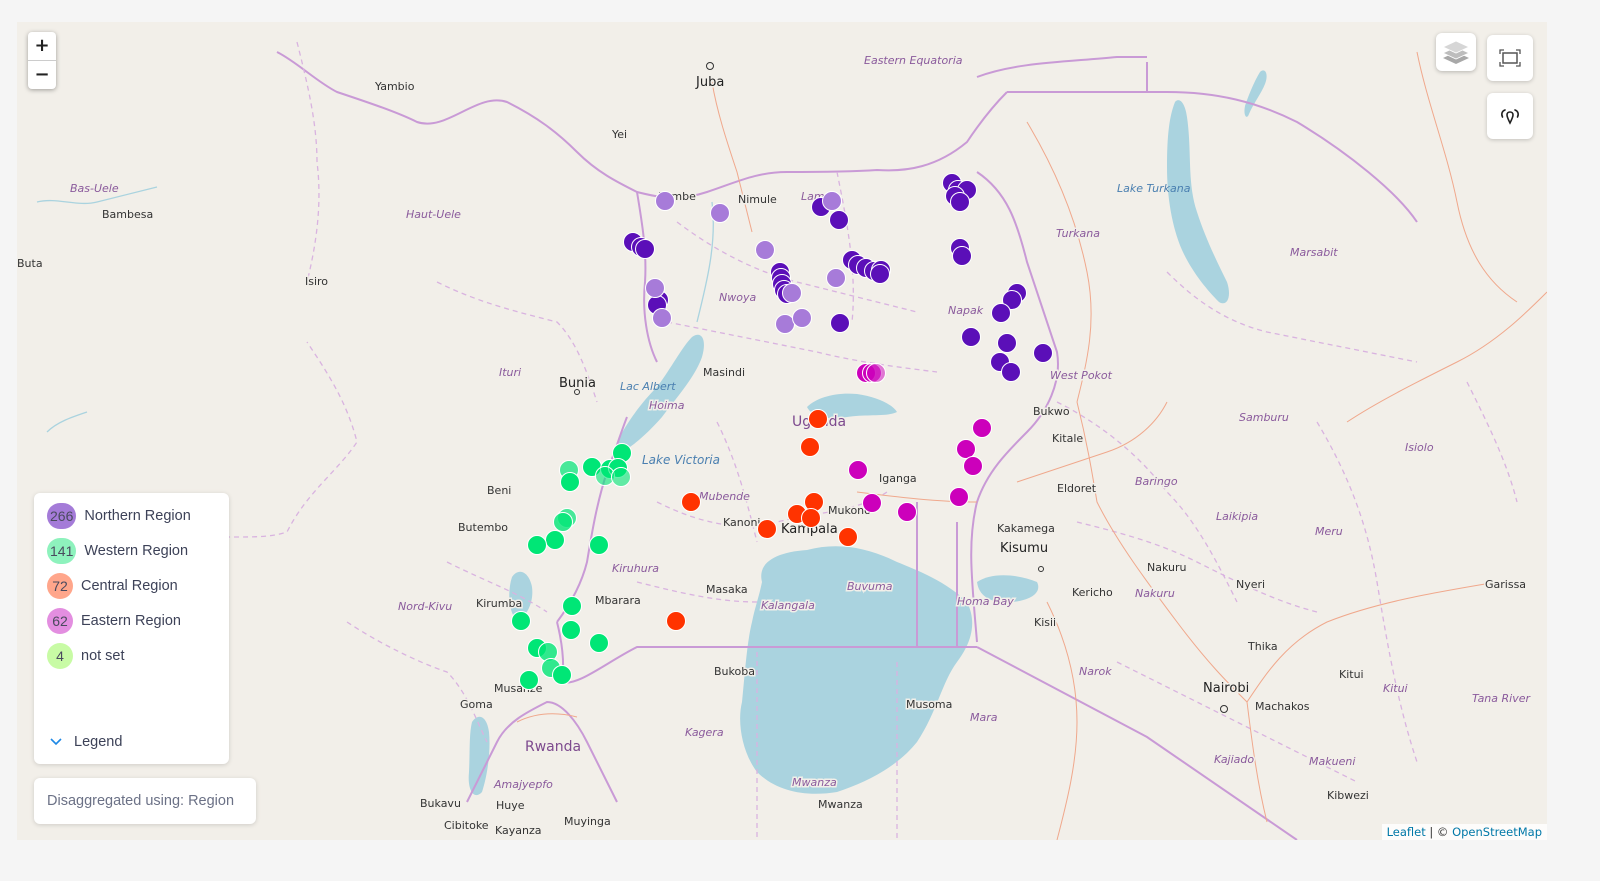 The height and width of the screenshot is (881, 1600). I want to click on region-label: Mara, so click(984, 717).